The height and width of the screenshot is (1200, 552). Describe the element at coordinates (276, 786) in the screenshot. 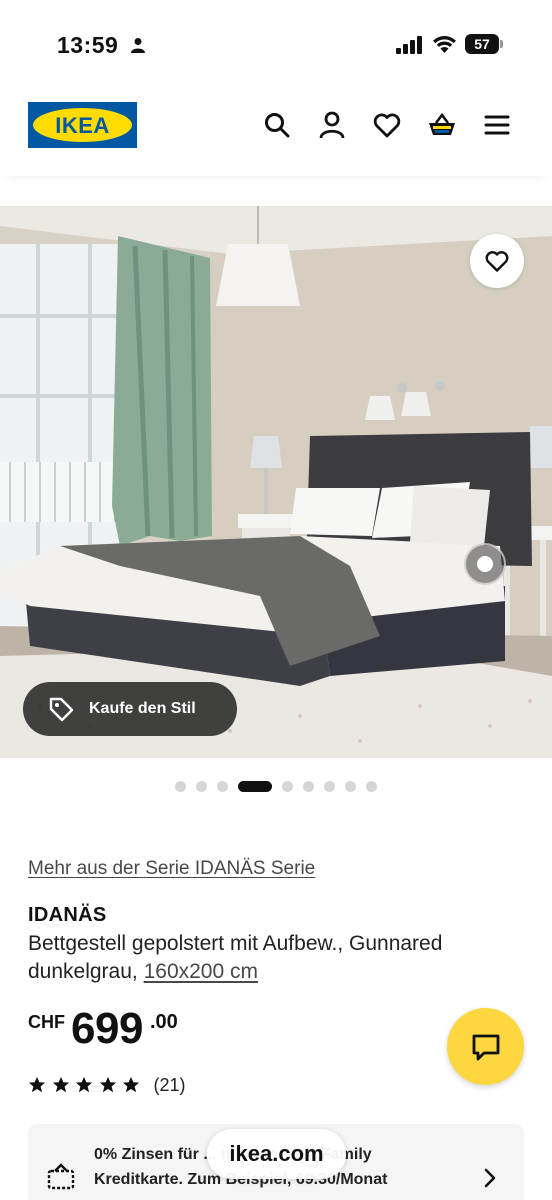

I see `carousel-dots` at that location.